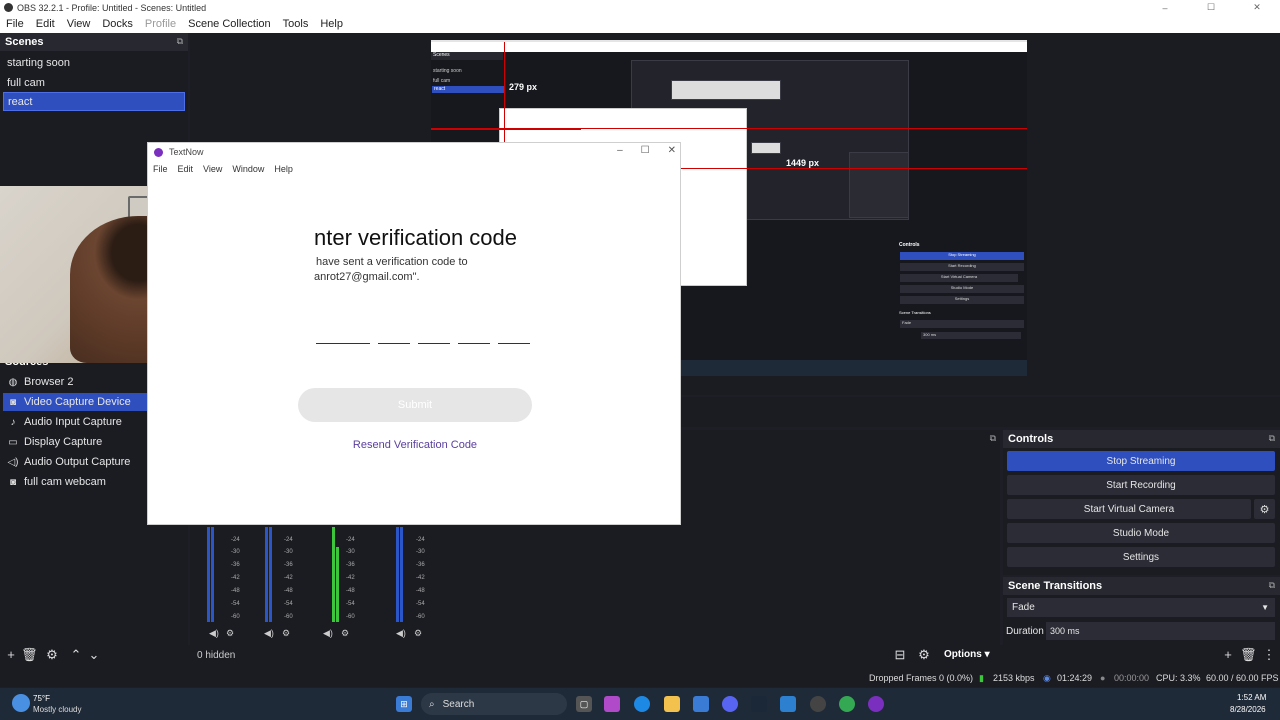 The image size is (1280, 720). I want to click on obs-taskbar-icon, so click(818, 704).